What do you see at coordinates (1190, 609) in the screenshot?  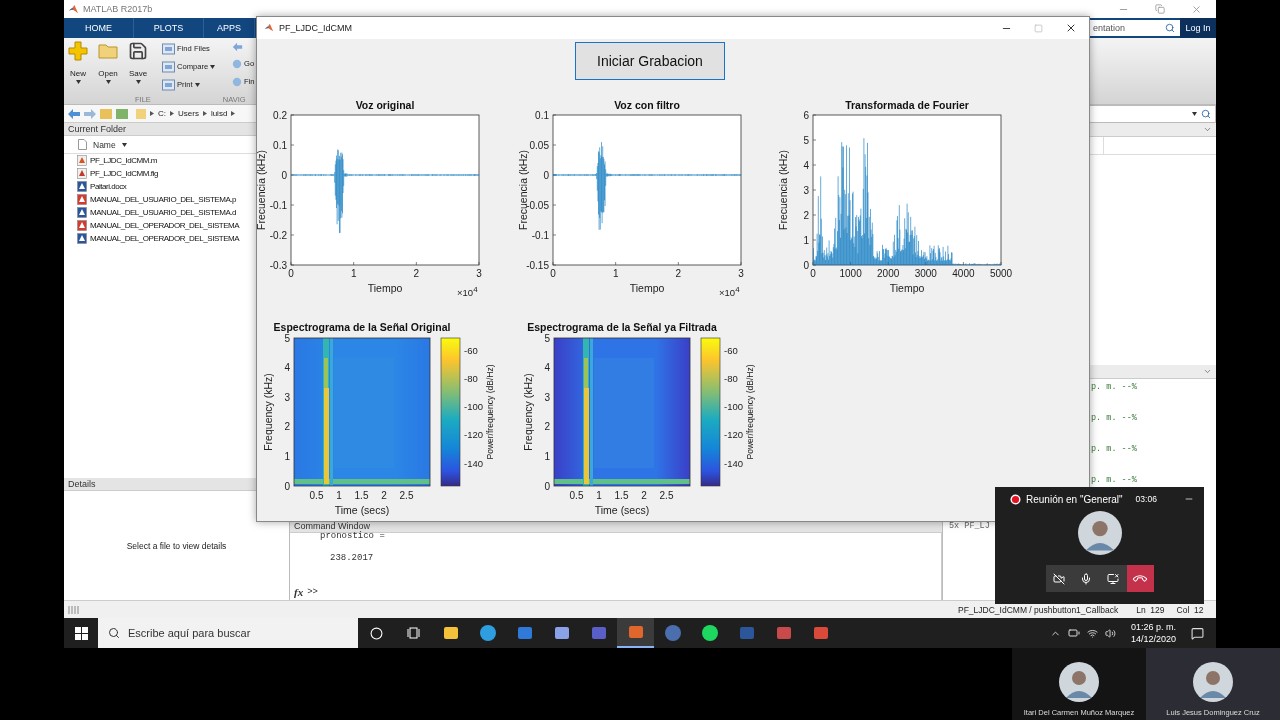 I see `status-text: Col 12` at bounding box center [1190, 609].